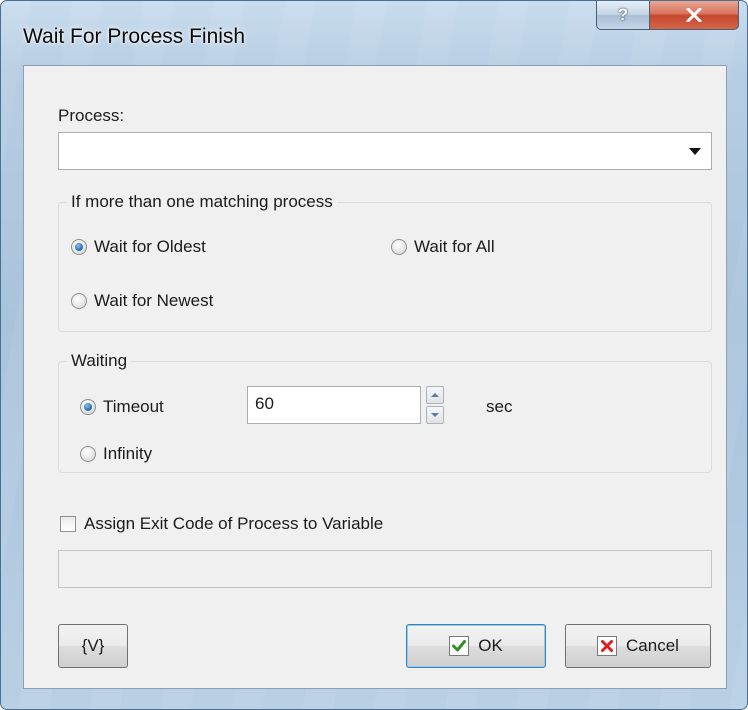 The image size is (748, 710). I want to click on arrow-up-icon, so click(435, 395).